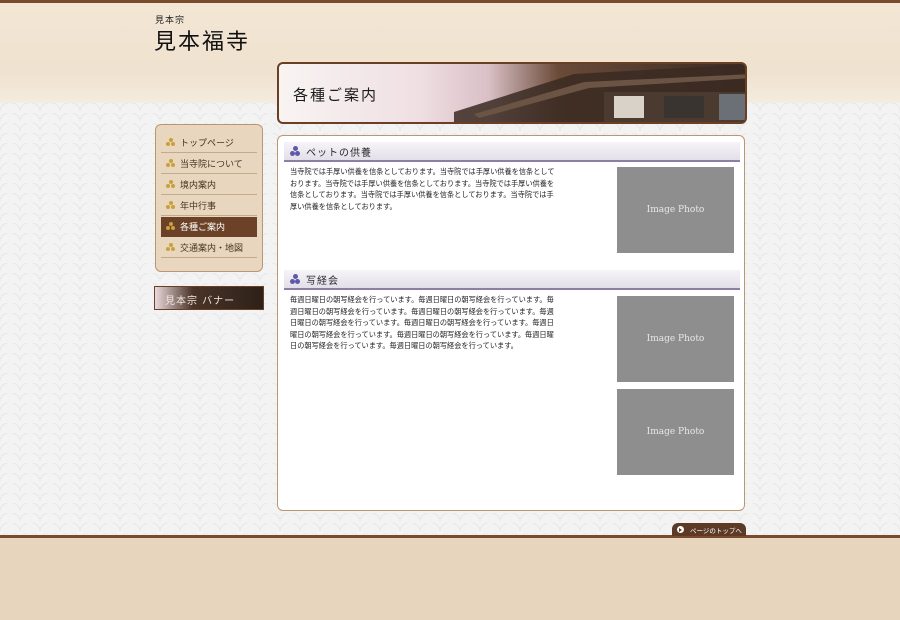 Image resolution: width=900 pixels, height=620 pixels. I want to click on nav-label: 当寺院について, so click(211, 165).